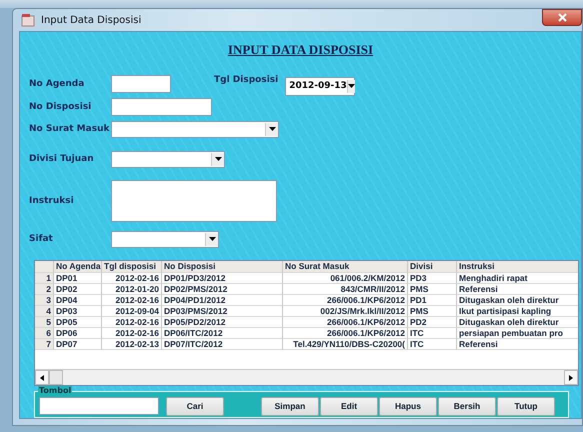 The image size is (583, 432). What do you see at coordinates (62, 159) in the screenshot?
I see `field-label: Divisi Tujuan` at bounding box center [62, 159].